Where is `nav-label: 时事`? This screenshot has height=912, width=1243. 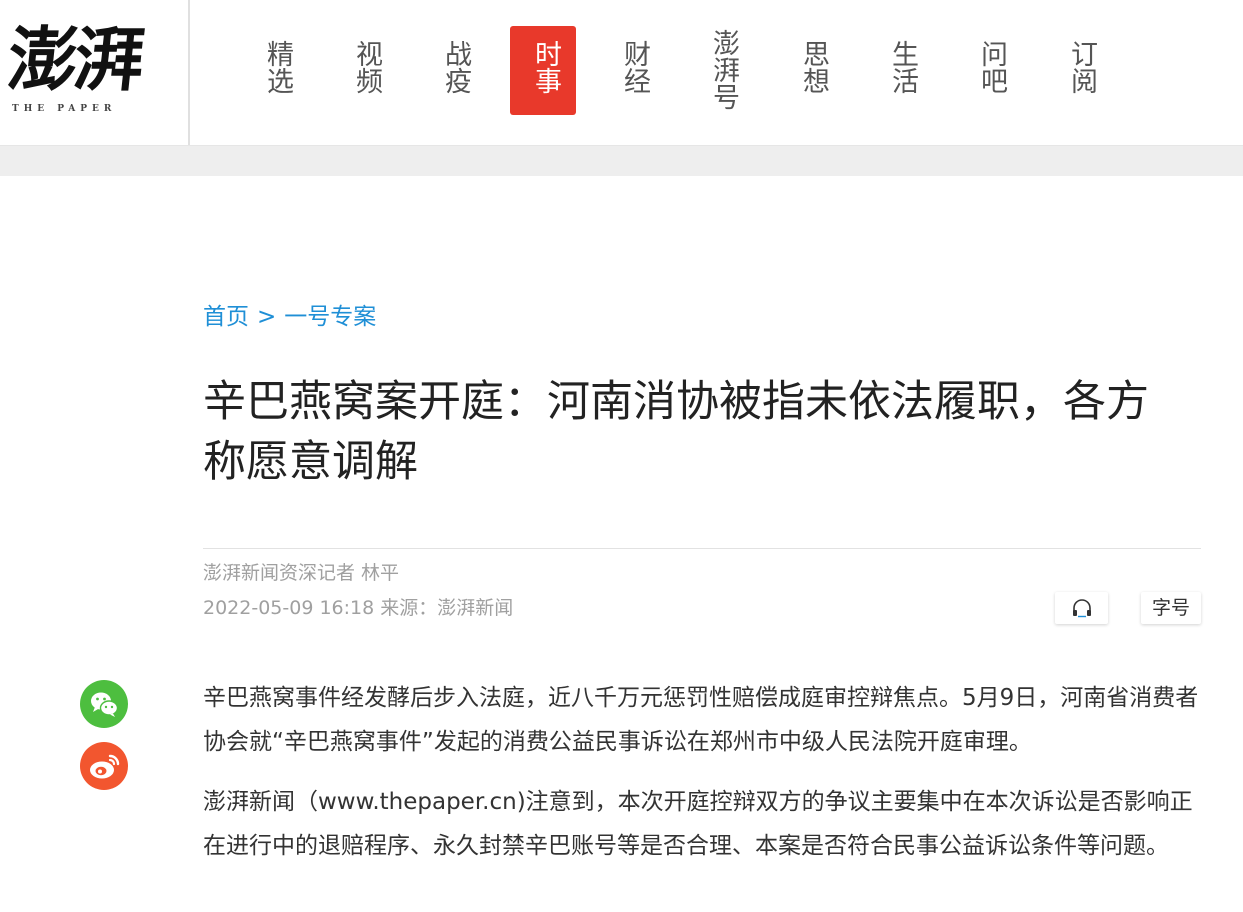
nav-label: 时事 is located at coordinates (545, 67).